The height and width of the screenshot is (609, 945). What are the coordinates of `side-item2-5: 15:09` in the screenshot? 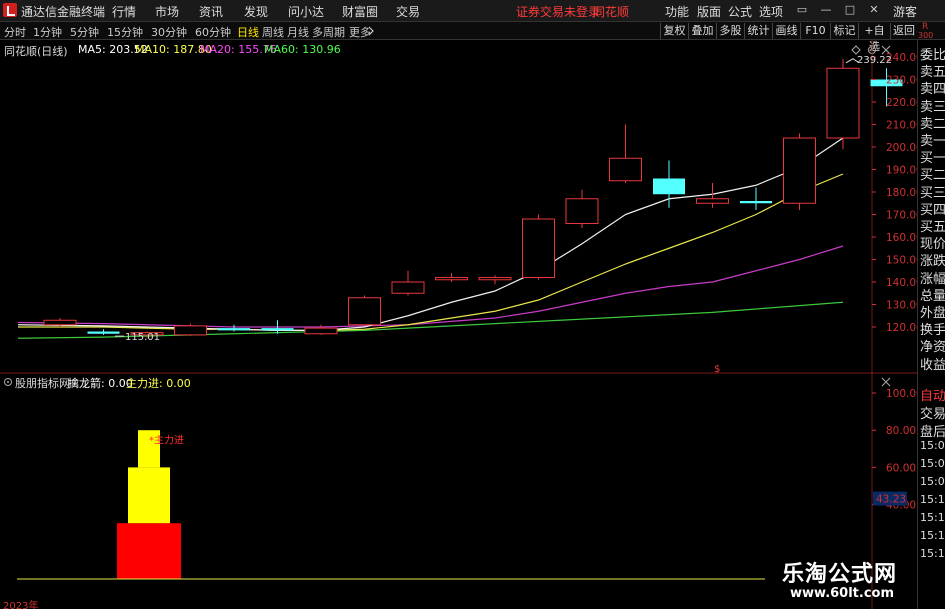 It's located at (932, 481).